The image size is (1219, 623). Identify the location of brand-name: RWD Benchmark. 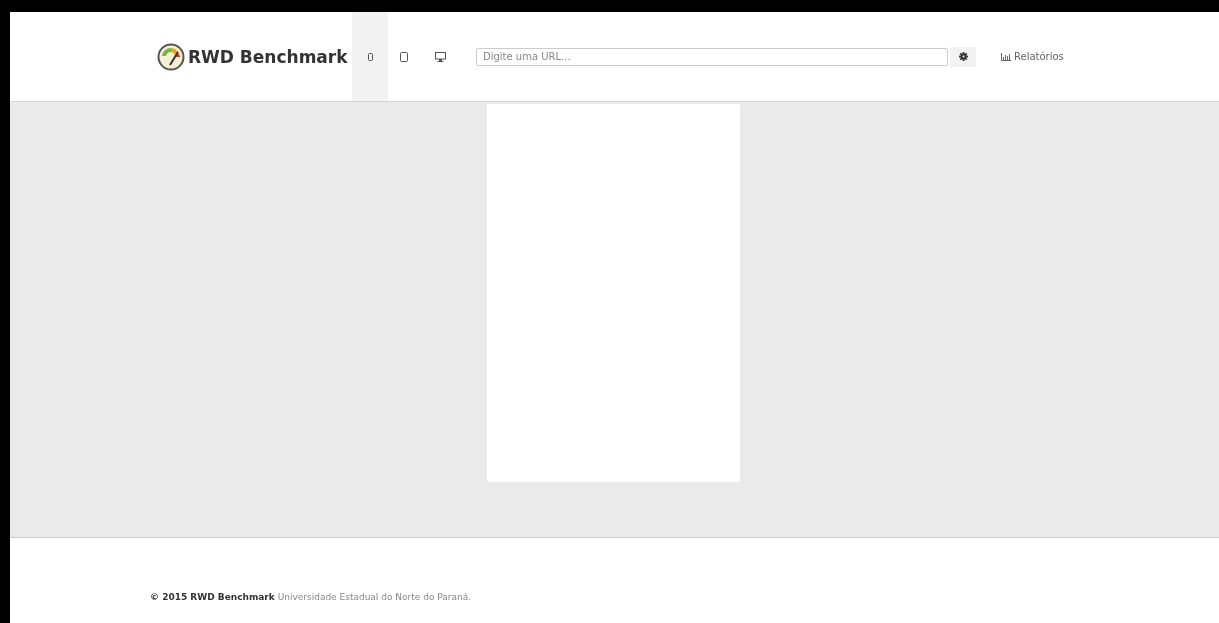
(268, 56).